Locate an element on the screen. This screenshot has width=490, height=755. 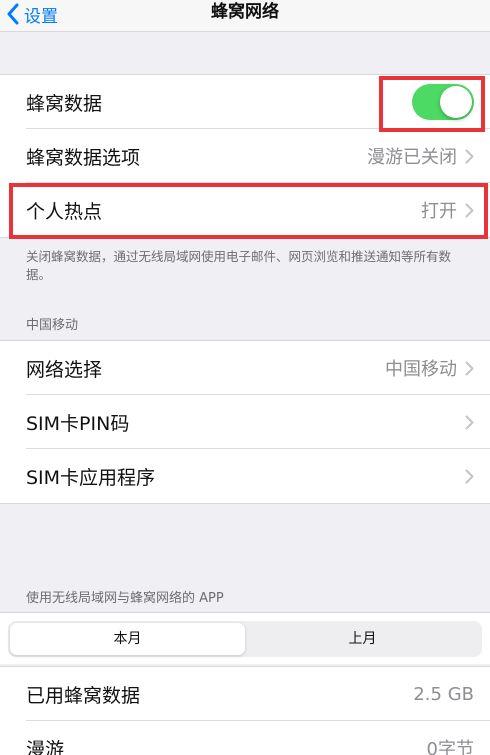
roaming-label: 漫游 is located at coordinates (45, 746).